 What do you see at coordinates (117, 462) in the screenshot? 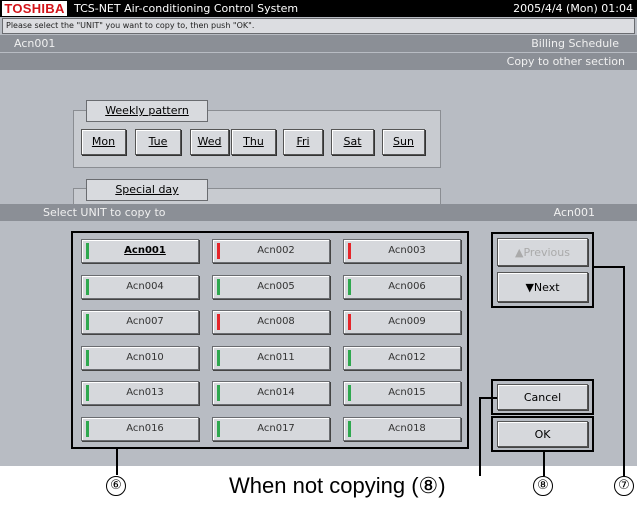
I see `callout-6-leader` at bounding box center [117, 462].